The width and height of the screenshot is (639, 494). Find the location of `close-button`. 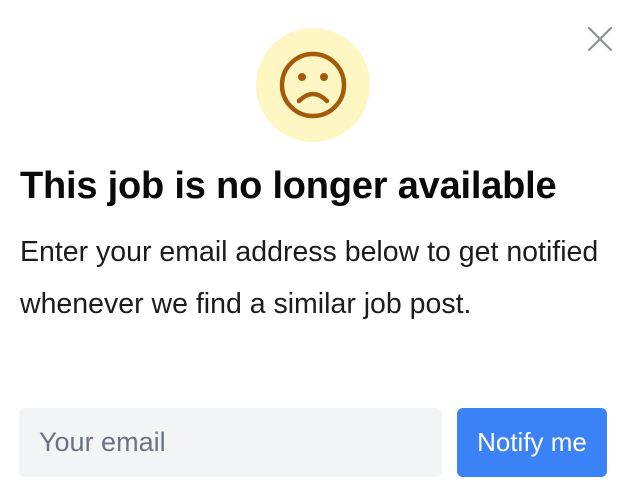

close-button is located at coordinates (600, 39).